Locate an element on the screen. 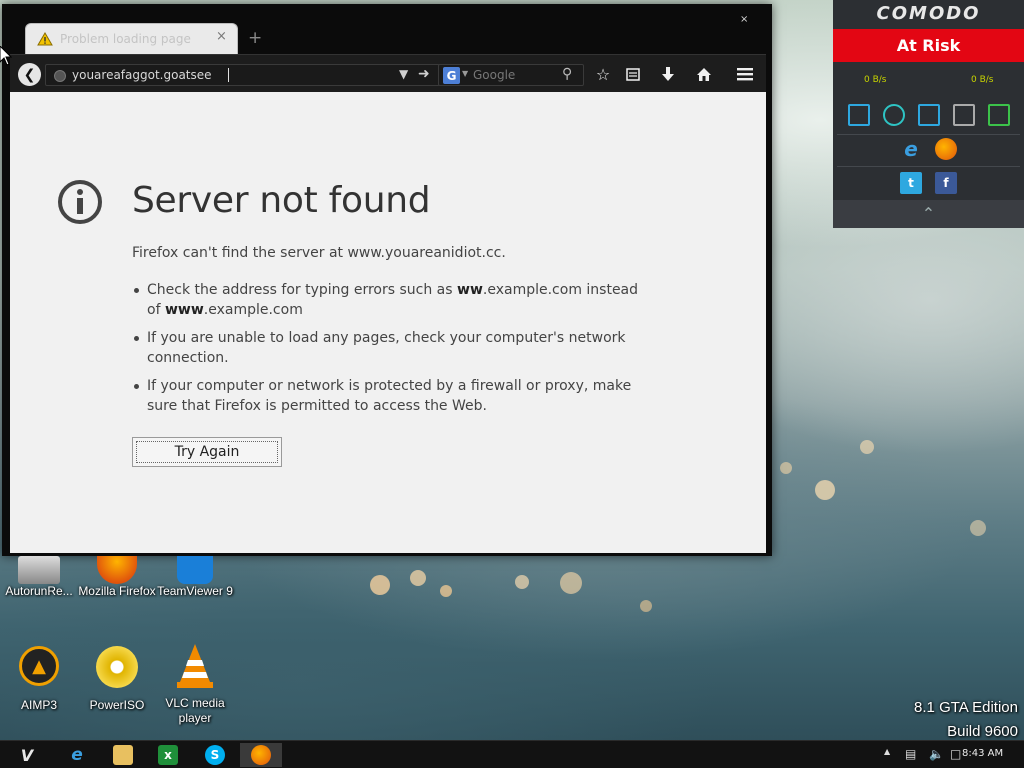  url-bar: youareafaggot.goatsee ▼ ➜ is located at coordinates (242, 75).